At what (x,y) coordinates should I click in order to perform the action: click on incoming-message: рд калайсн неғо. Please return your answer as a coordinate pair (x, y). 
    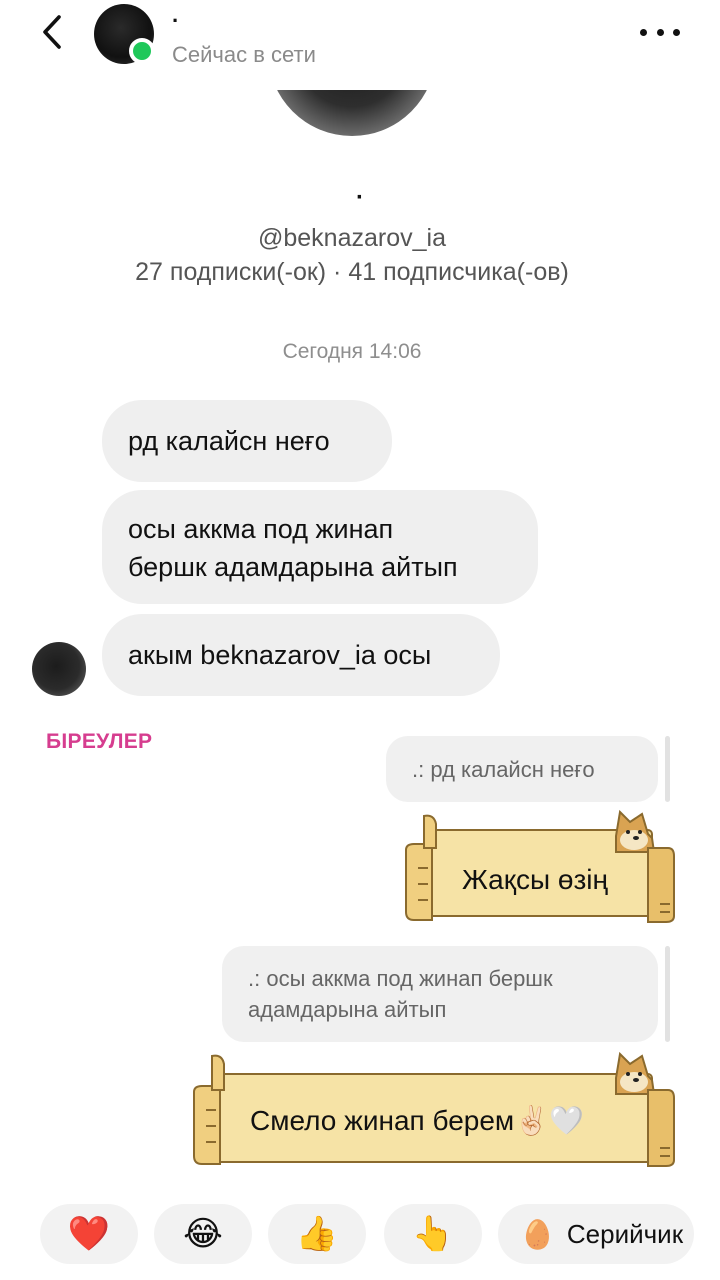
    Looking at the image, I should click on (247, 441).